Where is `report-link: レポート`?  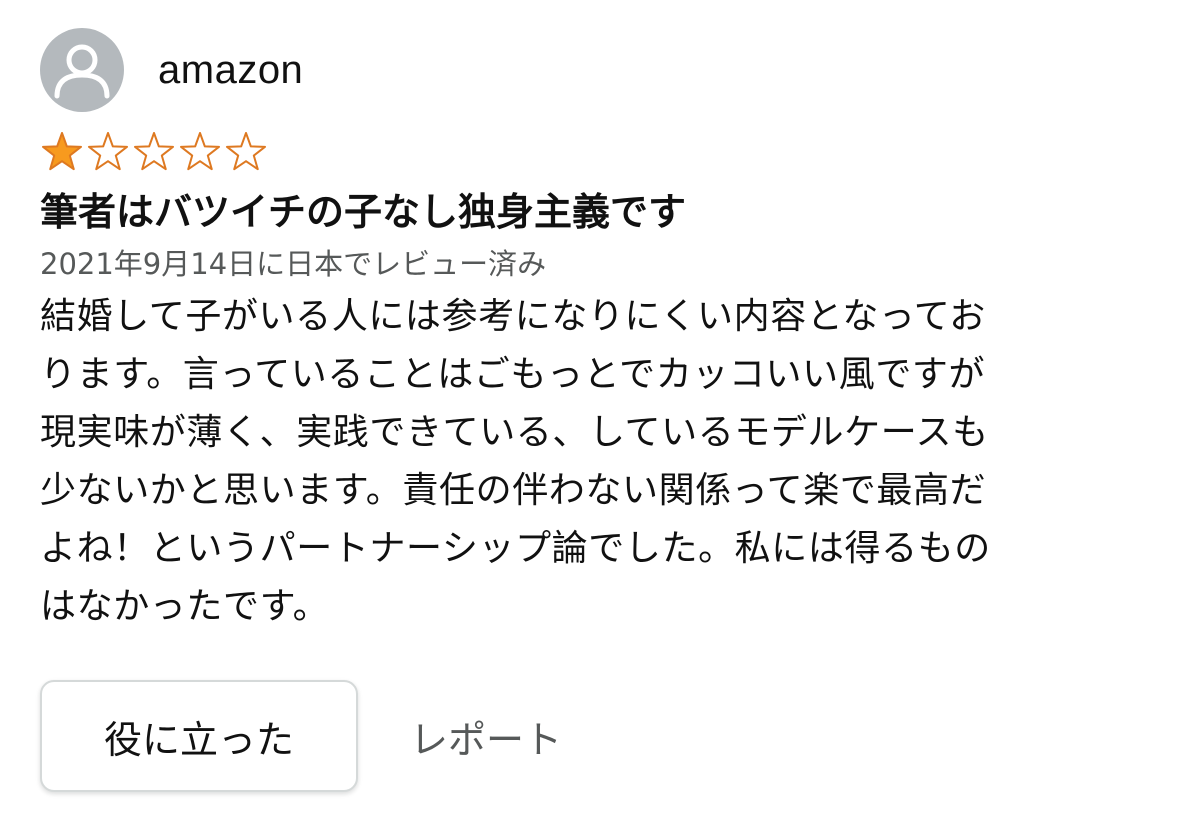 report-link: レポート is located at coordinates (486, 736).